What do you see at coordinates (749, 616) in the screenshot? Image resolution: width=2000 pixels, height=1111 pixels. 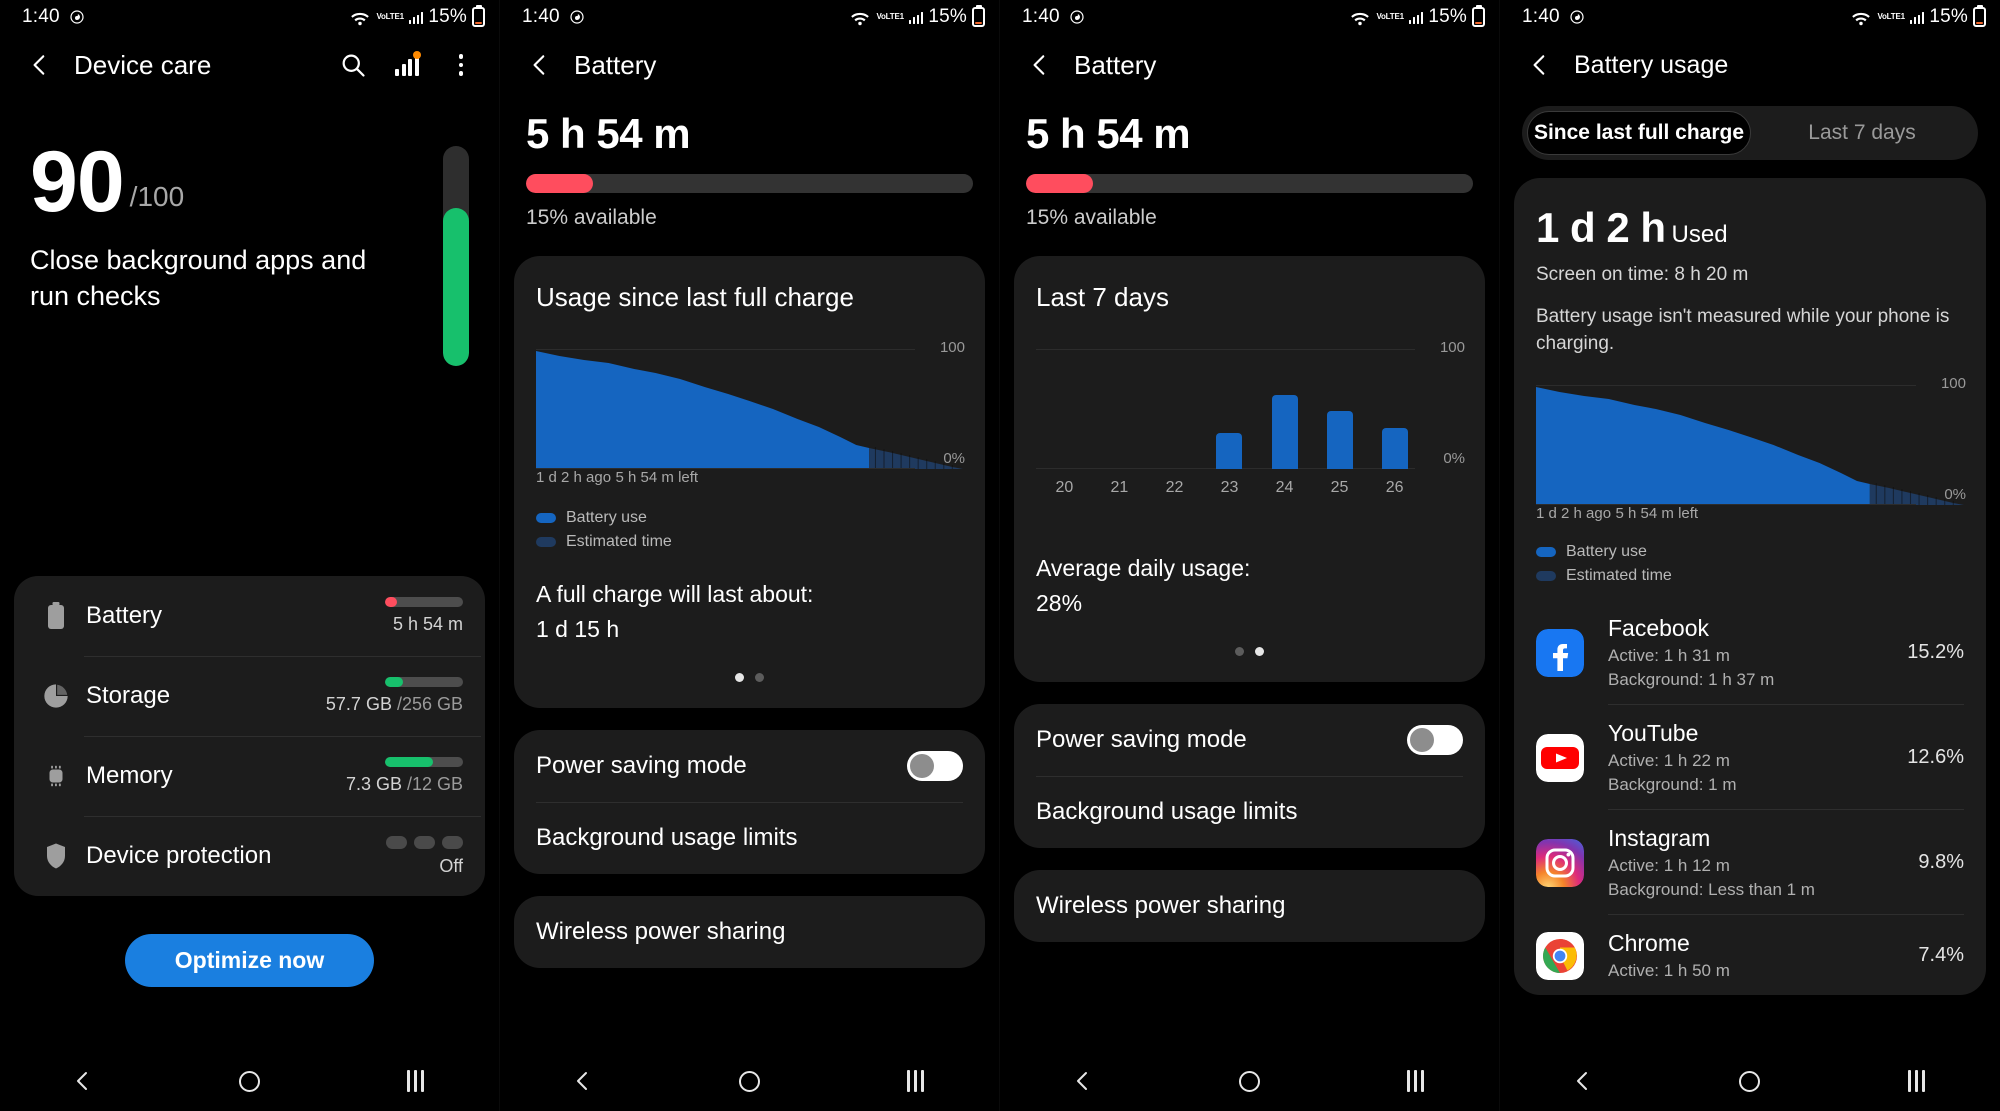 I see `chart-footer: A full charge will last about: 1 d 15 h` at bounding box center [749, 616].